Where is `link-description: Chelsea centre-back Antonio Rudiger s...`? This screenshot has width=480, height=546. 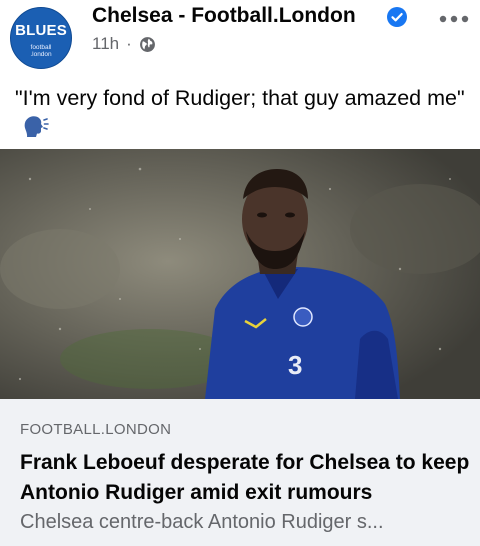
link-description: Chelsea centre-back Antonio Rudiger s... is located at coordinates (202, 522).